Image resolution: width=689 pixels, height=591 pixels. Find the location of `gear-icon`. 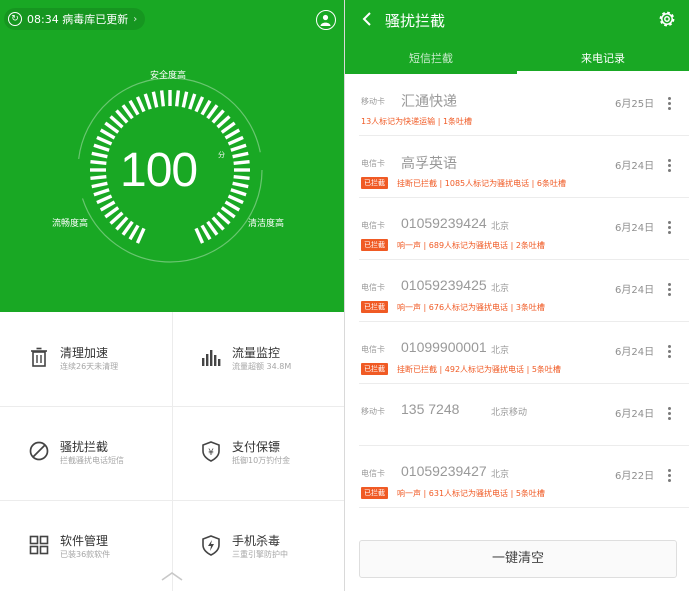

gear-icon is located at coordinates (667, 19).